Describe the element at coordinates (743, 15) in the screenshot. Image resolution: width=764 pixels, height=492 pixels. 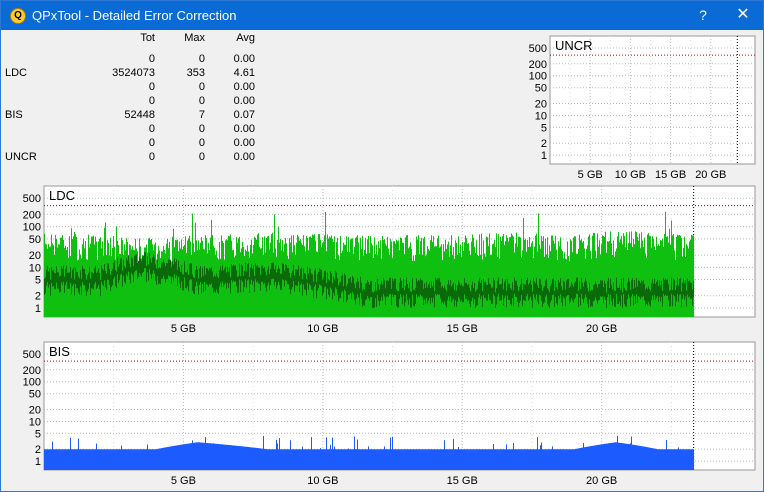
I see `close-button: ✕` at that location.